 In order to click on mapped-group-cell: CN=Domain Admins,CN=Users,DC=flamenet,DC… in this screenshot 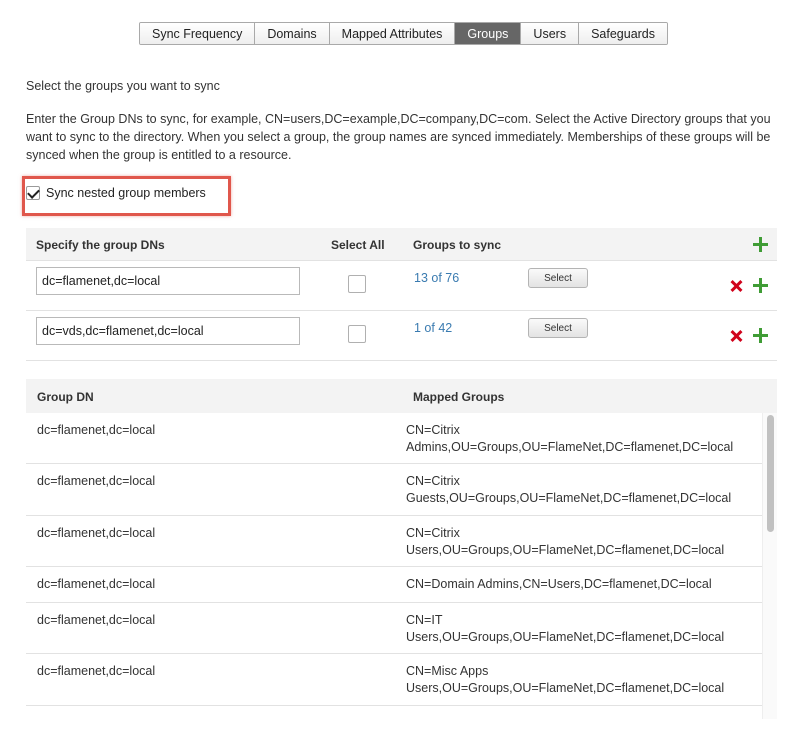, I will do `click(581, 584)`.